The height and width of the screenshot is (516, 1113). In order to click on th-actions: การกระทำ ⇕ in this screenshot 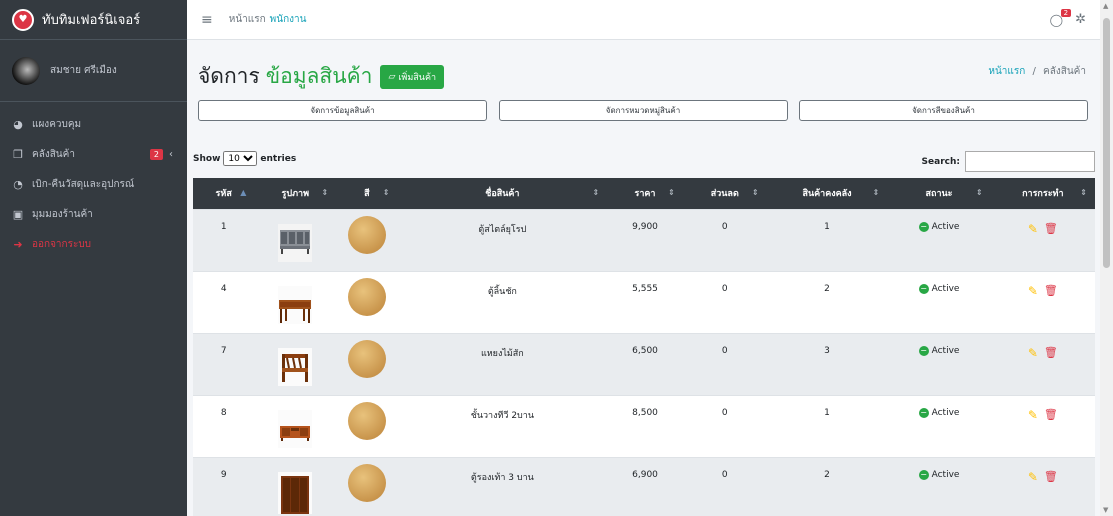, I will do `click(1042, 193)`.